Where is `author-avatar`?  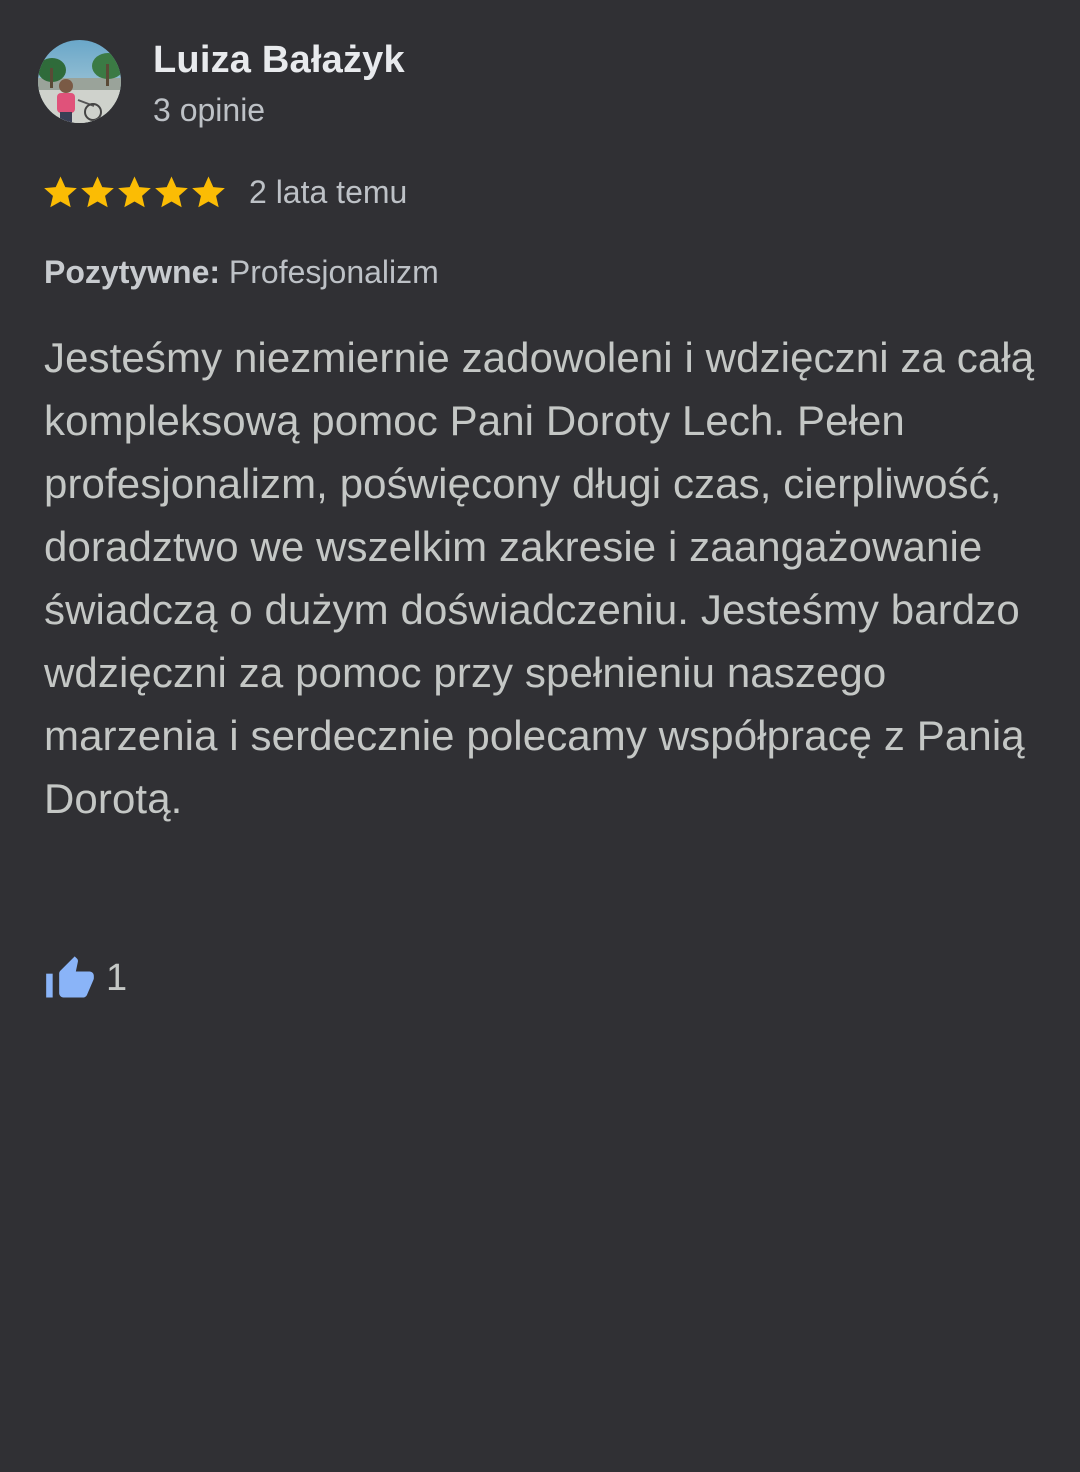
author-avatar is located at coordinates (79, 81).